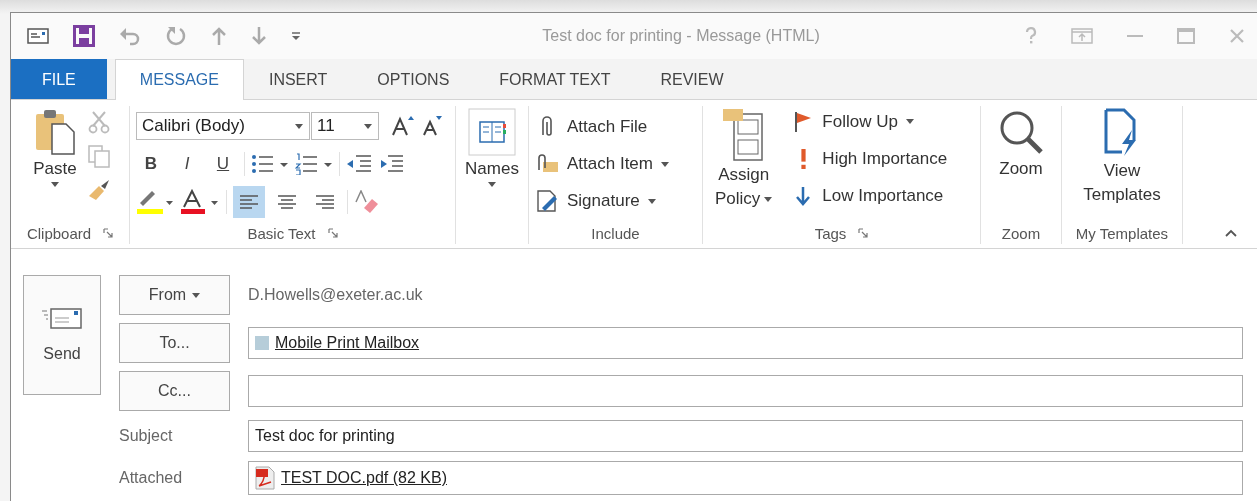  Describe the element at coordinates (692, 79) in the screenshot. I see `ribbon-tab: REVIEW` at that location.